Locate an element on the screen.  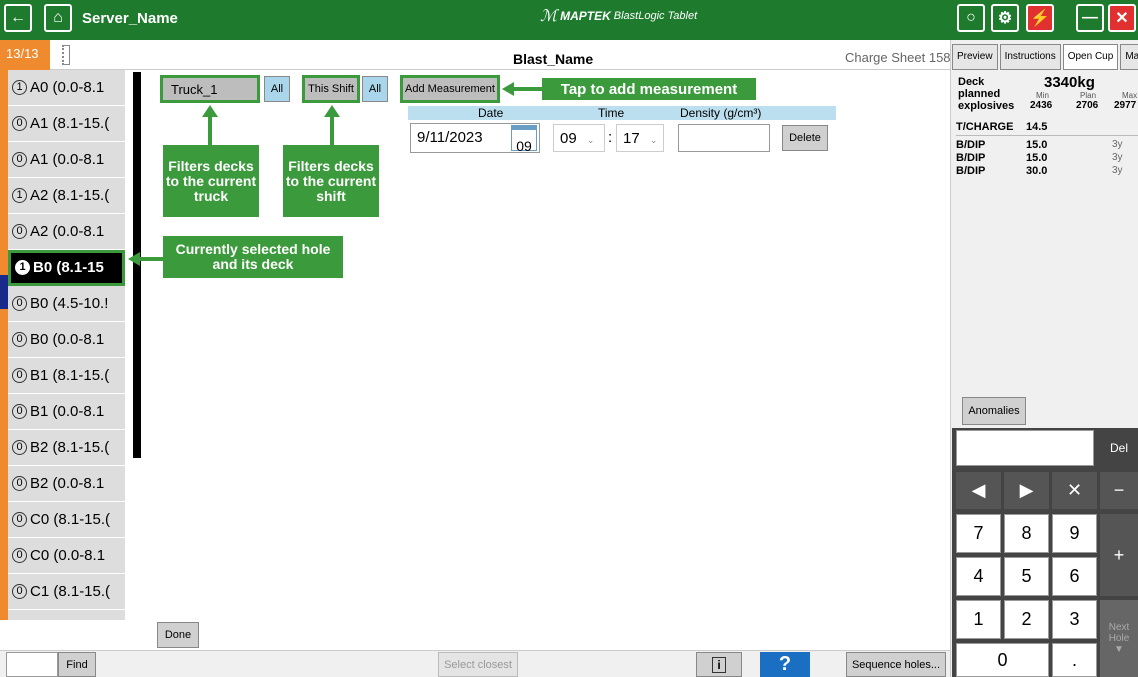
maptek-logo-icon: ℳ is located at coordinates (549, 16).